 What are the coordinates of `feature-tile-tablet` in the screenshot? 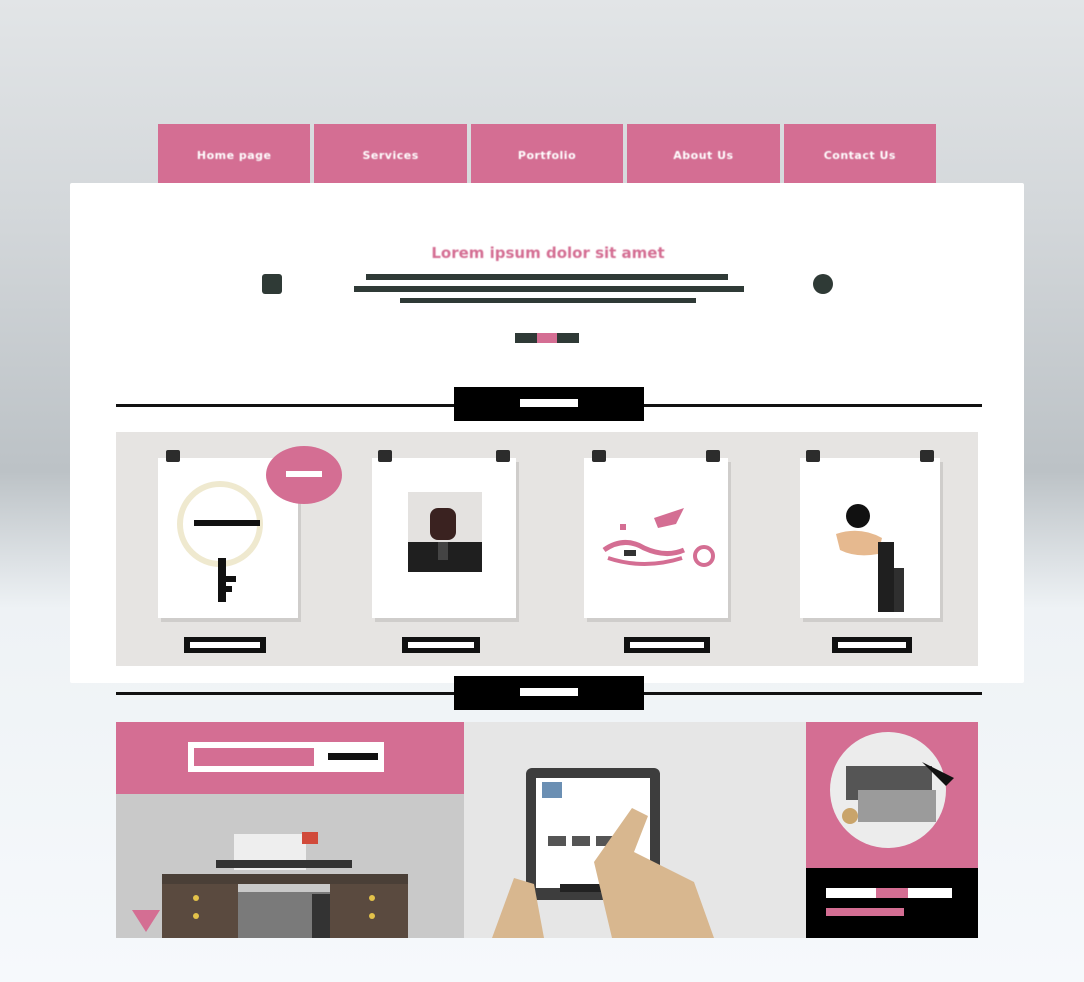 It's located at (635, 830).